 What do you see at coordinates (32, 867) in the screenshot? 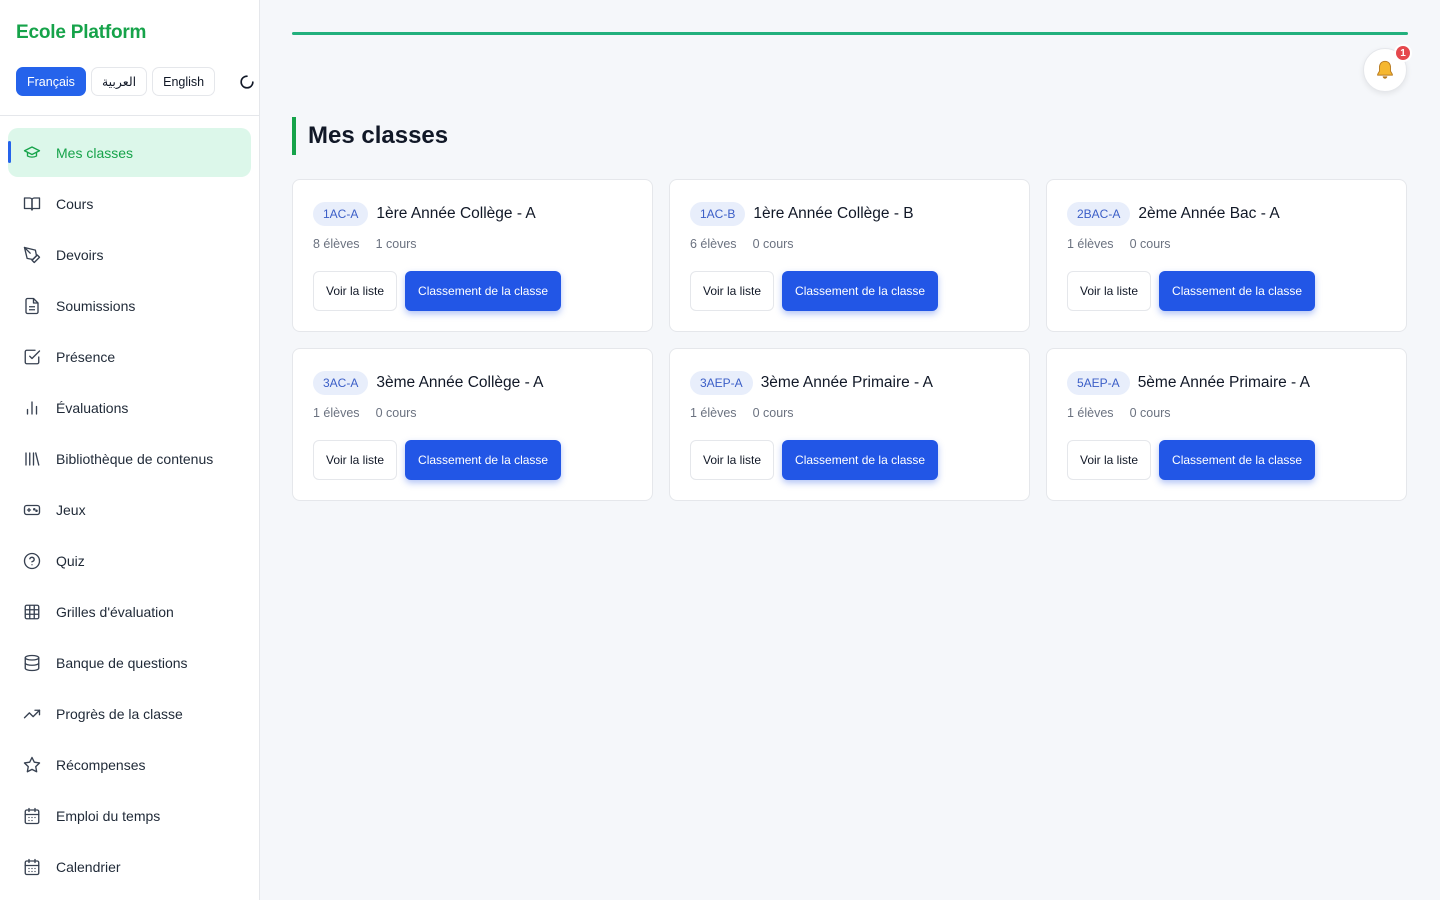
I see `calendar-days-icon` at bounding box center [32, 867].